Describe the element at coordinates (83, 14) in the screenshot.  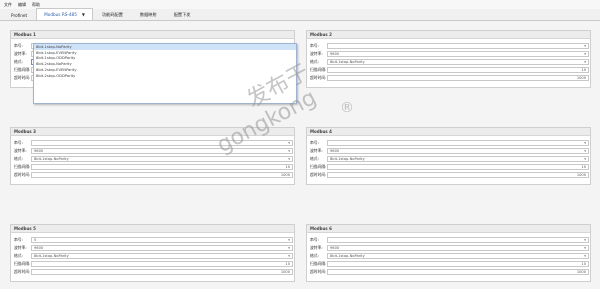
I see `chevron-down-icon: ▼` at that location.